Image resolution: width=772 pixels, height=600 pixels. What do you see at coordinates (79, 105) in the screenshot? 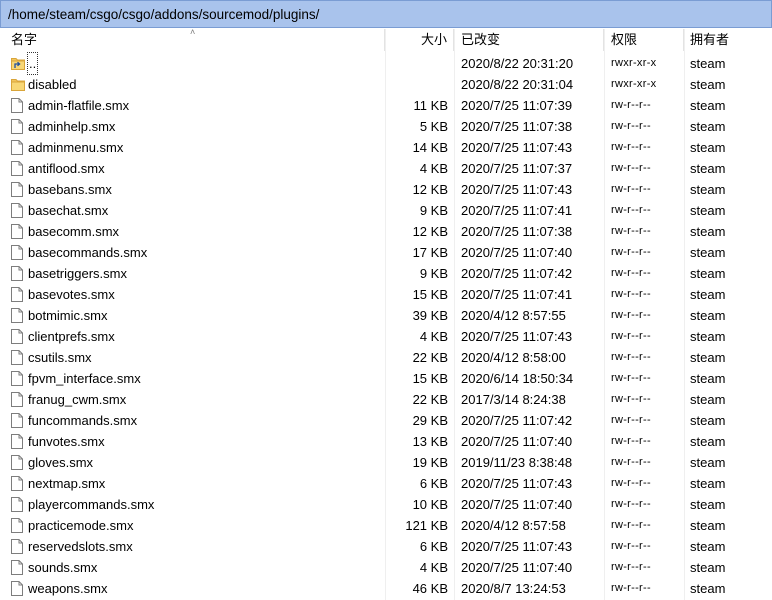
I see `file-name: admin-flatfile.smx` at bounding box center [79, 105].